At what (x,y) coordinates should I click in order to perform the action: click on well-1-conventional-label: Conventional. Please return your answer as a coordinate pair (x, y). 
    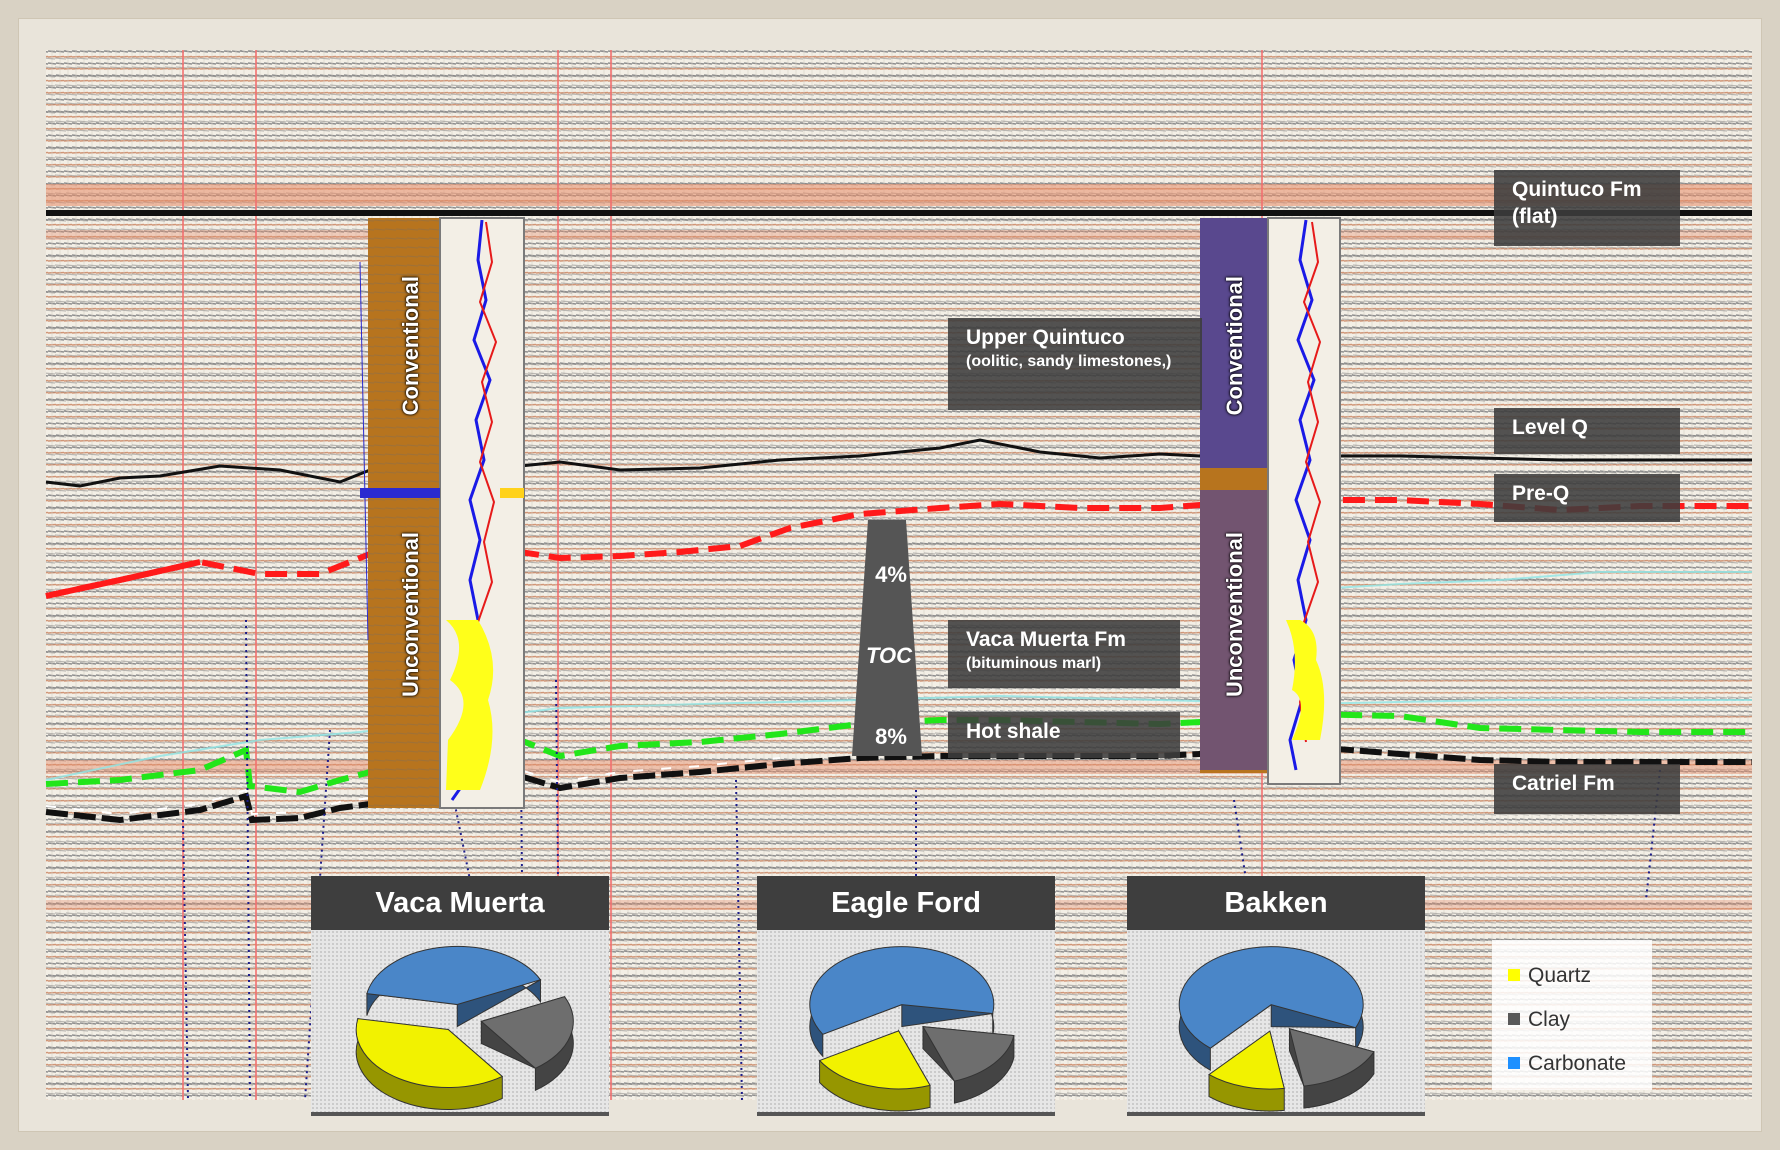
    Looking at the image, I should click on (410, 346).